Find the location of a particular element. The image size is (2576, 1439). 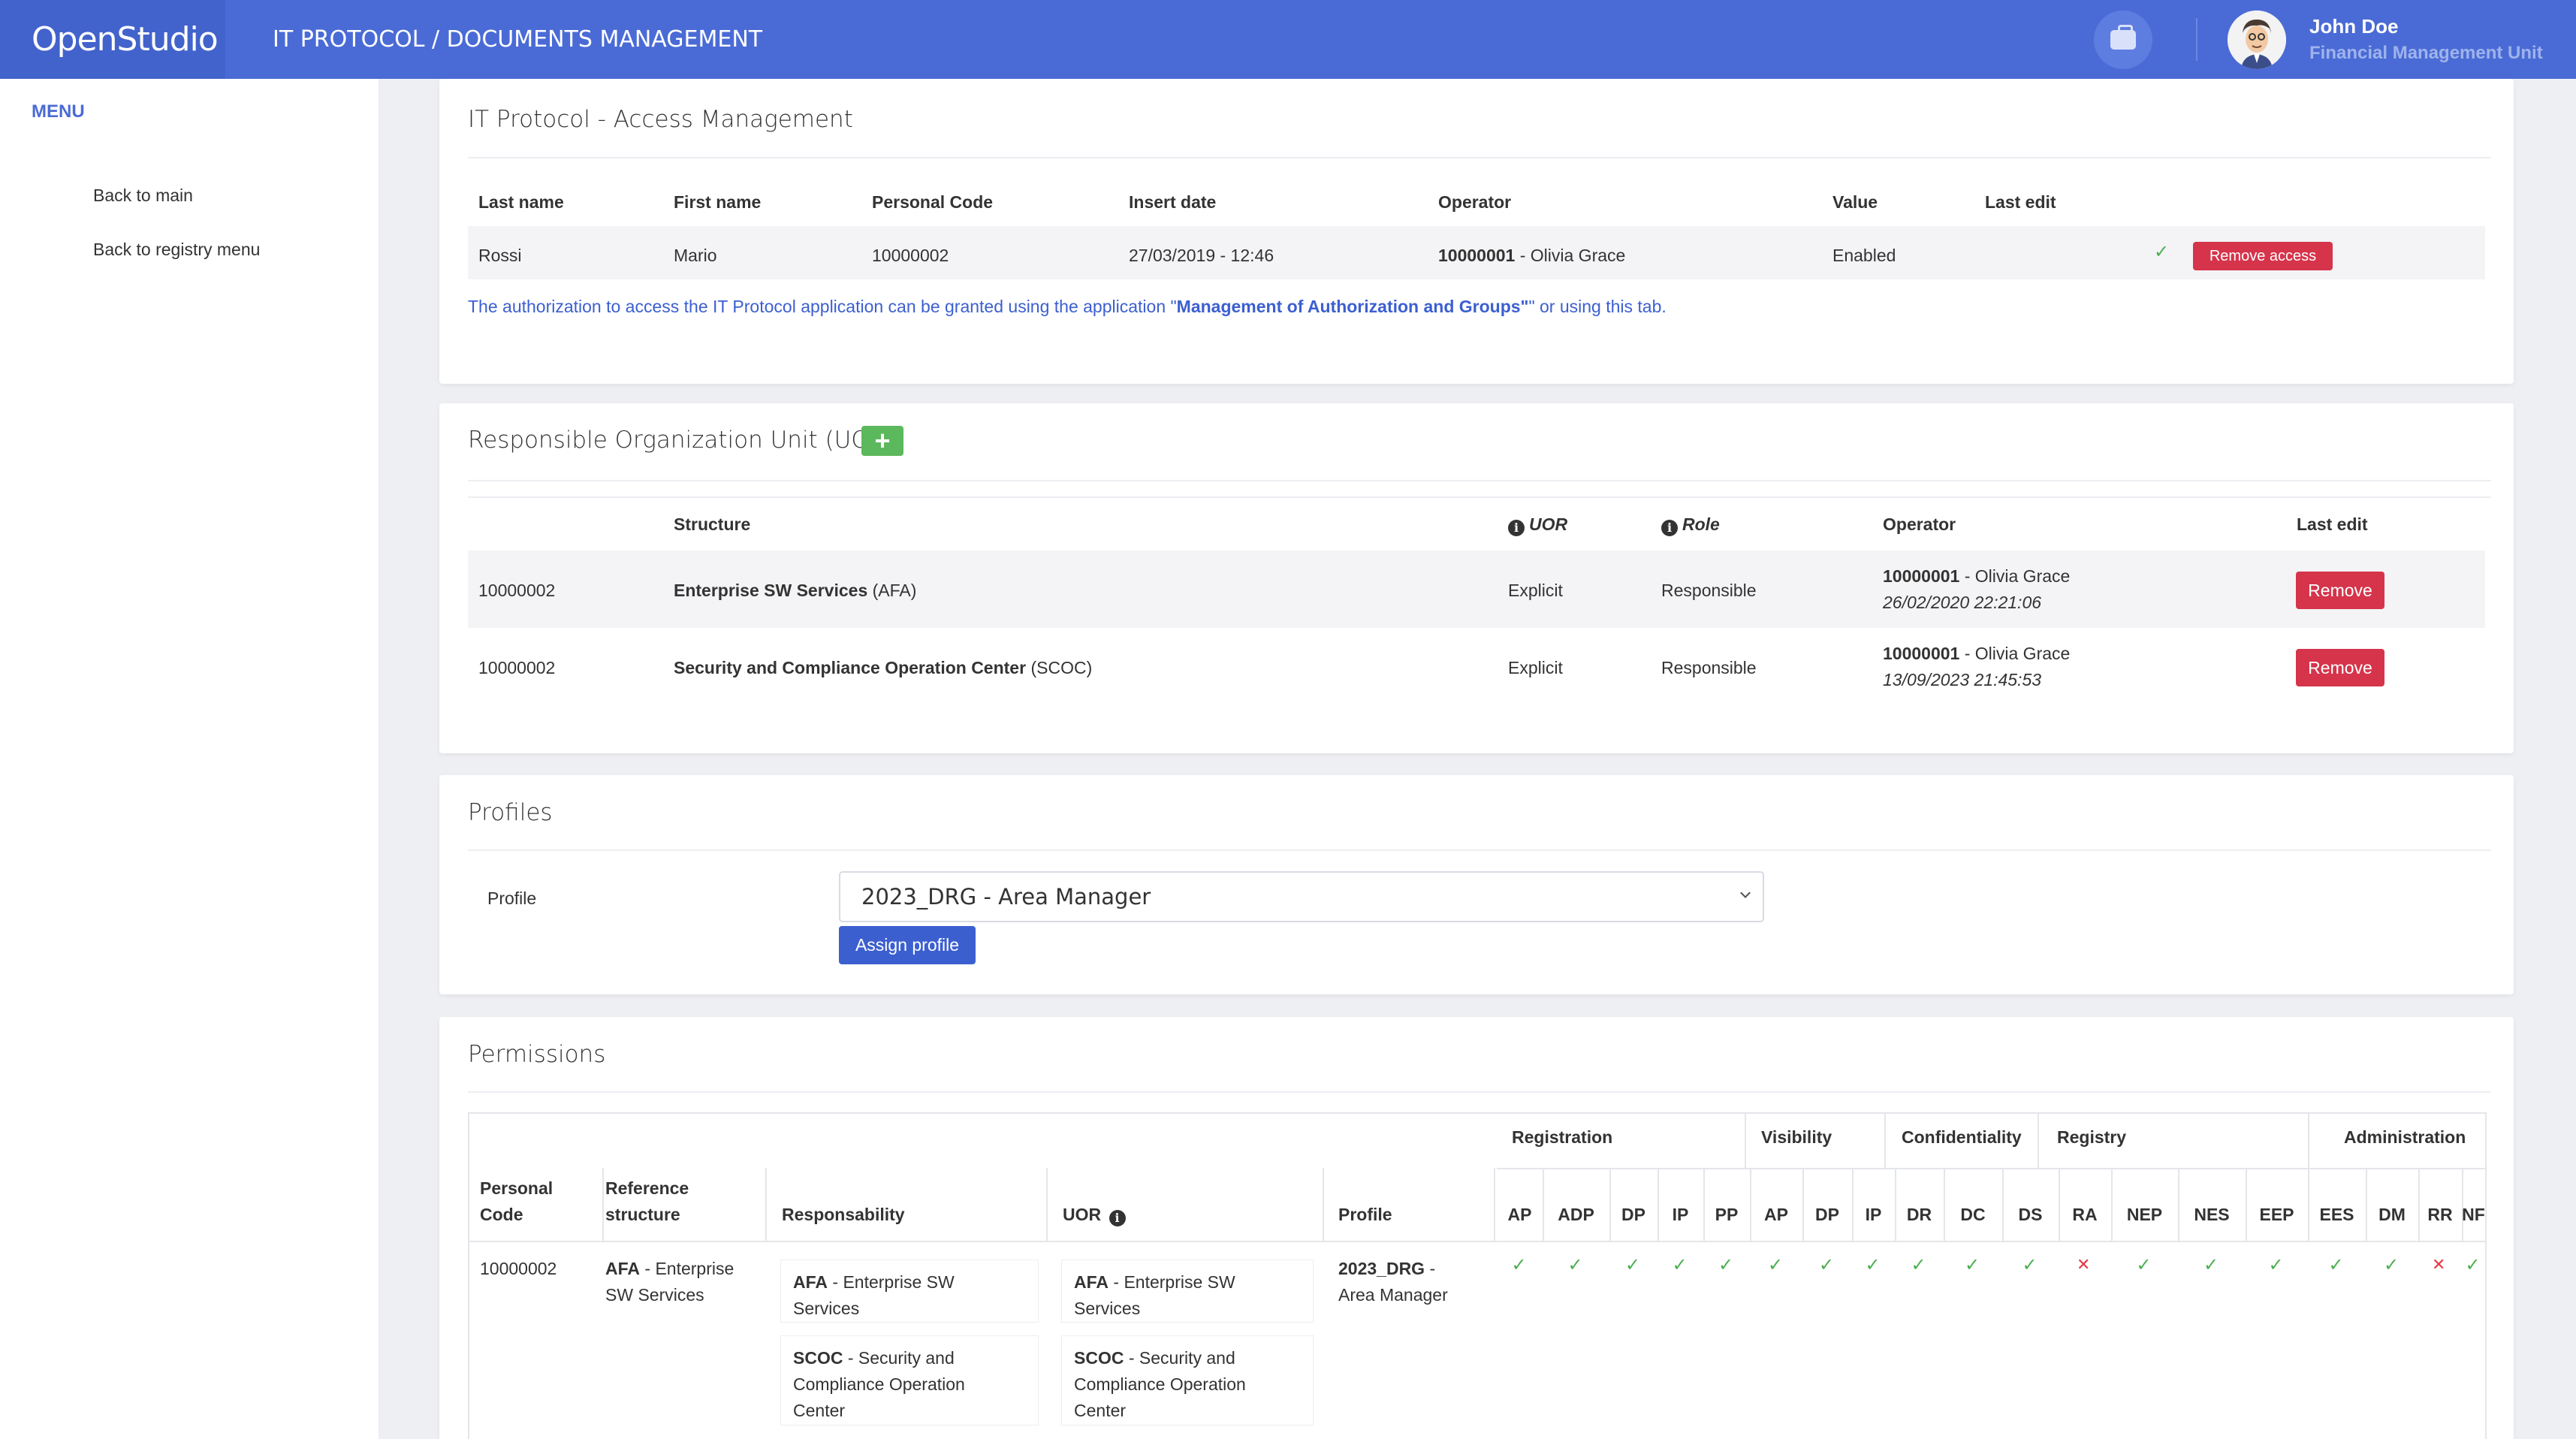

group-confidentiality: Confidentiality is located at coordinates (1962, 1137).